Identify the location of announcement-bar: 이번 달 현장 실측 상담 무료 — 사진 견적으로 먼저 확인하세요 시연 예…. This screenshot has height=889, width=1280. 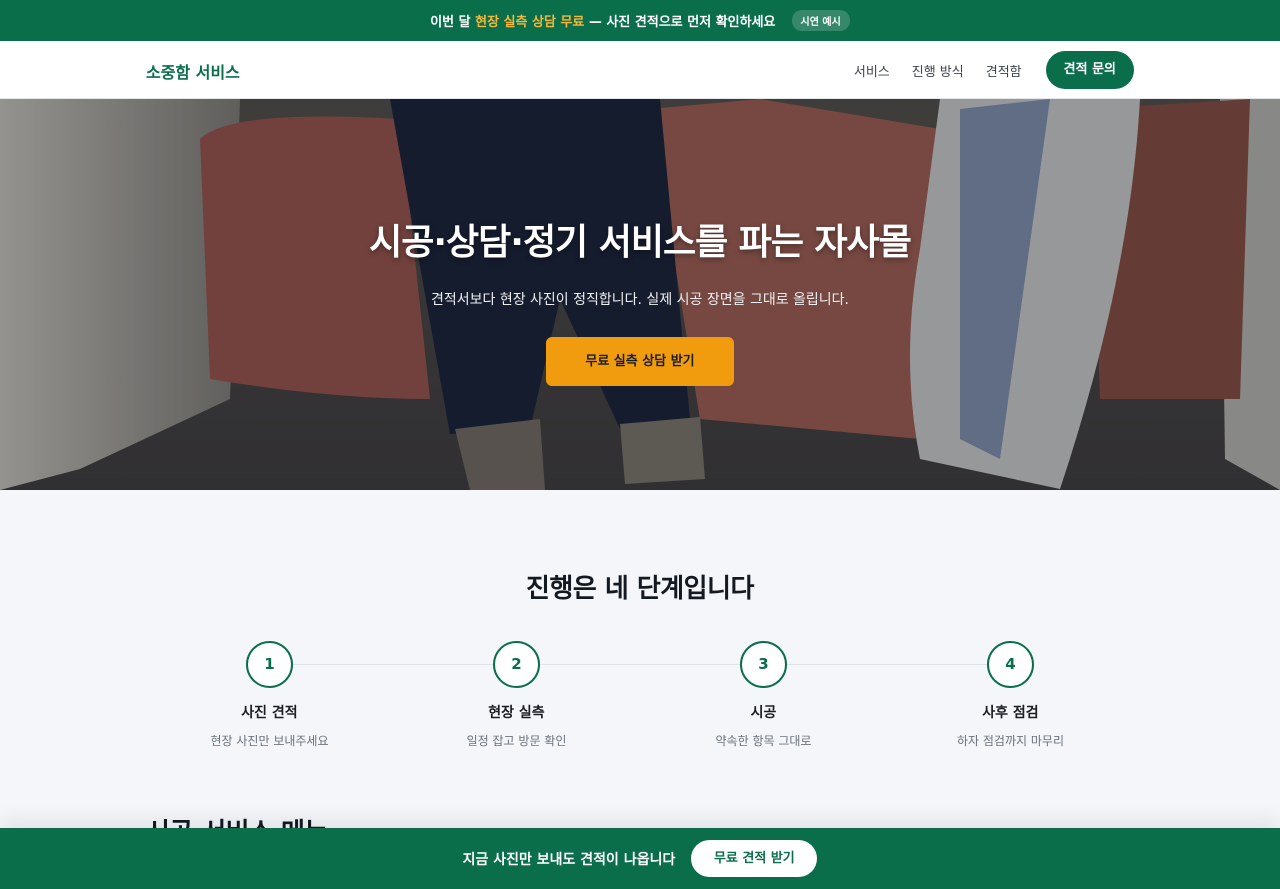
(640, 20).